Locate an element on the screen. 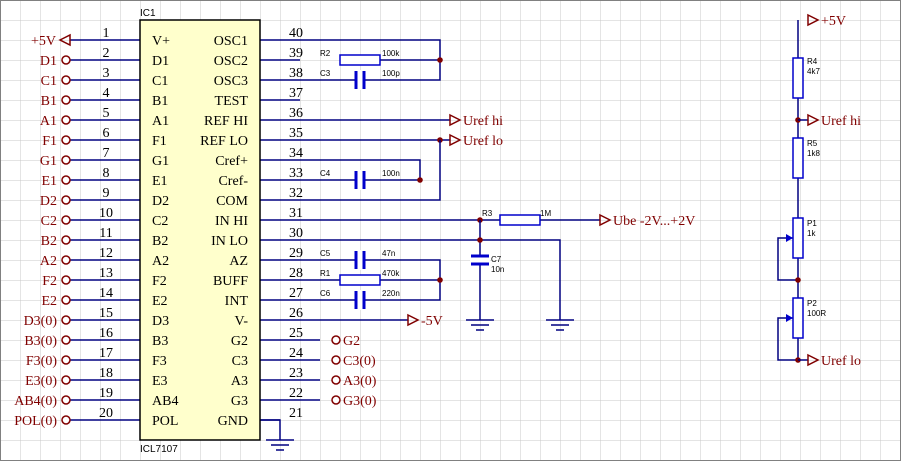 The width and height of the screenshot is (901, 461). r3-ref: R3 is located at coordinates (487, 213).